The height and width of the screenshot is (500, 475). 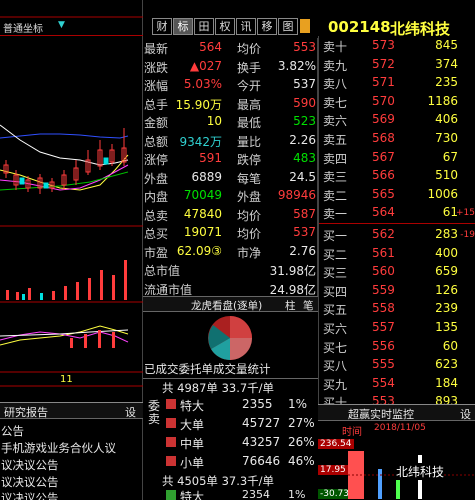 What do you see at coordinates (383, 212) in the screenshot?
I see `level-price: 564` at bounding box center [383, 212].